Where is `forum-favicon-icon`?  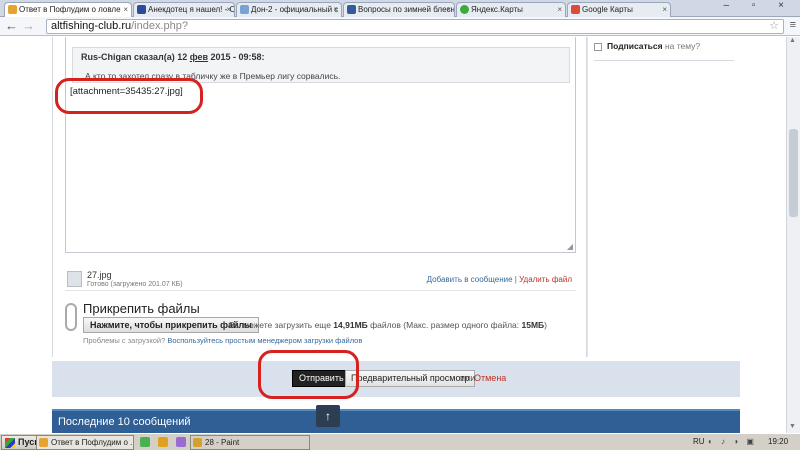 forum-favicon-icon is located at coordinates (351, 9).